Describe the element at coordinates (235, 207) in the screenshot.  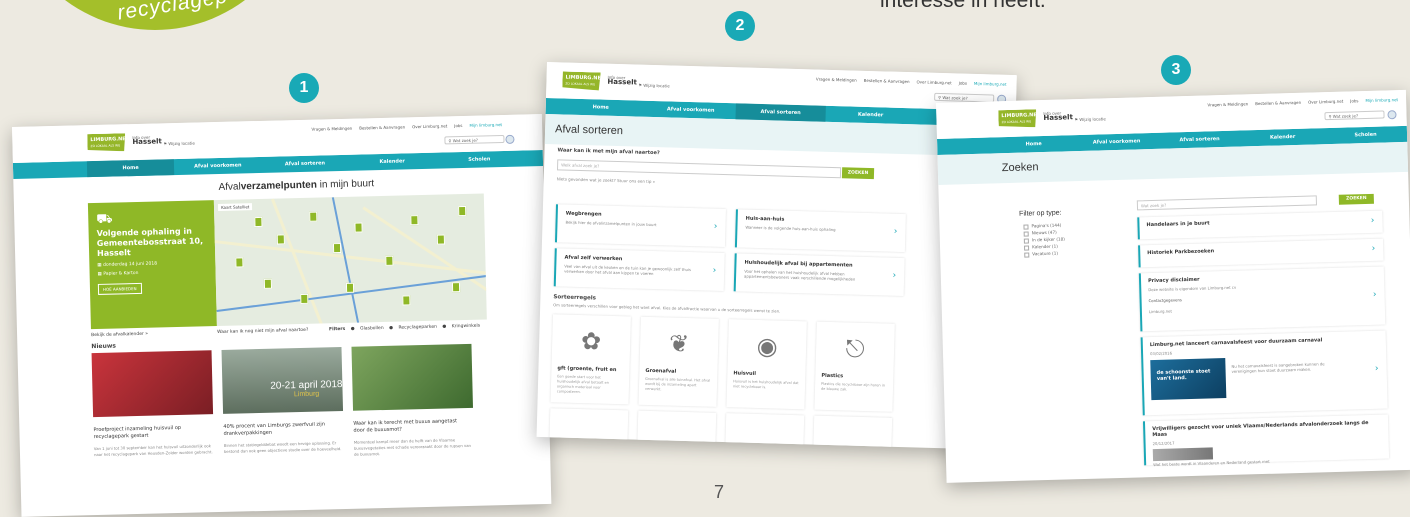
I see `map-type-tabs: Kaart Satelliet` at that location.